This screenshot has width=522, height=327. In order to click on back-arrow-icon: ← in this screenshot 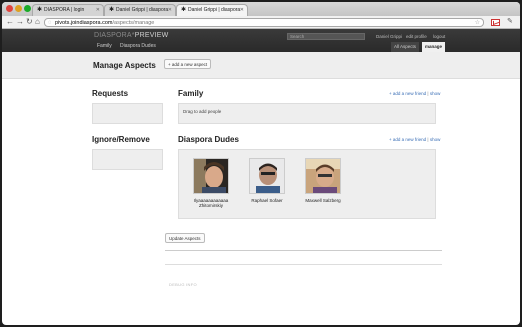, I will do `click(10, 22)`.